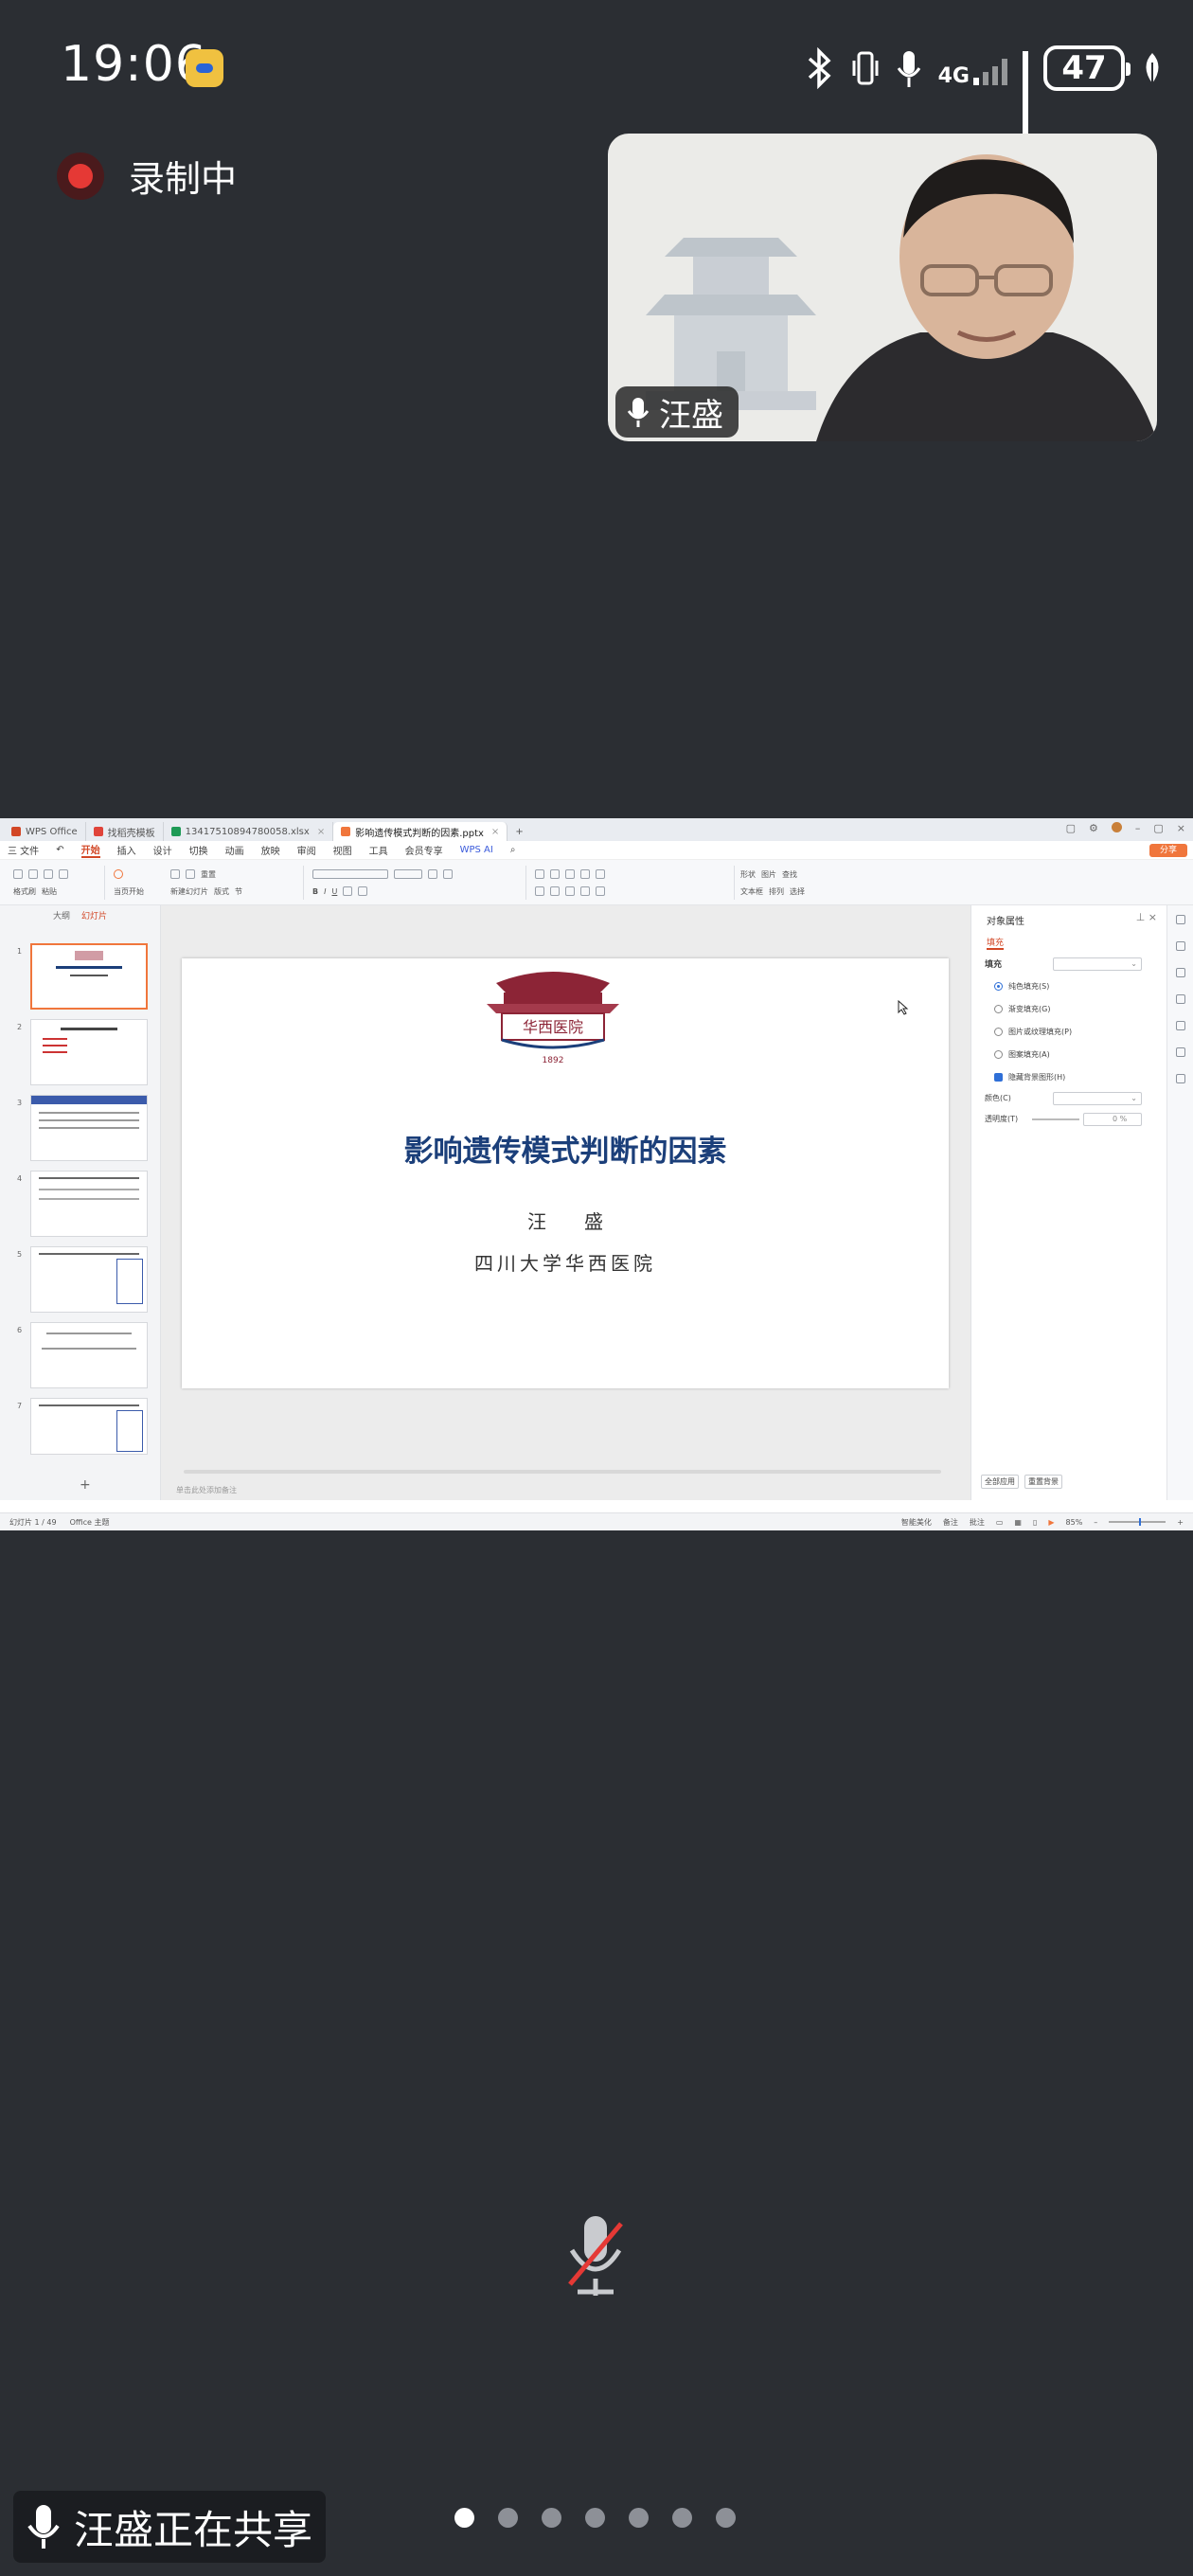  What do you see at coordinates (23, 850) in the screenshot?
I see `menu-file: 三 文件` at bounding box center [23, 850].